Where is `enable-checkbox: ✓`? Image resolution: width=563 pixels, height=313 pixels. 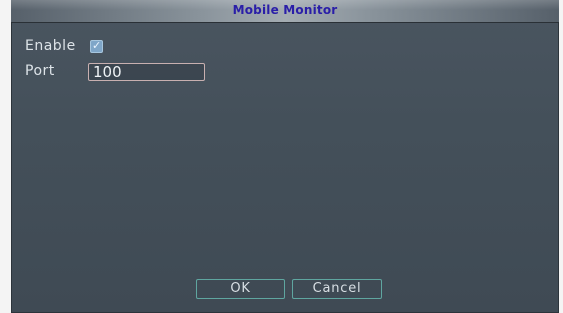
enable-checkbox: ✓ is located at coordinates (96, 46).